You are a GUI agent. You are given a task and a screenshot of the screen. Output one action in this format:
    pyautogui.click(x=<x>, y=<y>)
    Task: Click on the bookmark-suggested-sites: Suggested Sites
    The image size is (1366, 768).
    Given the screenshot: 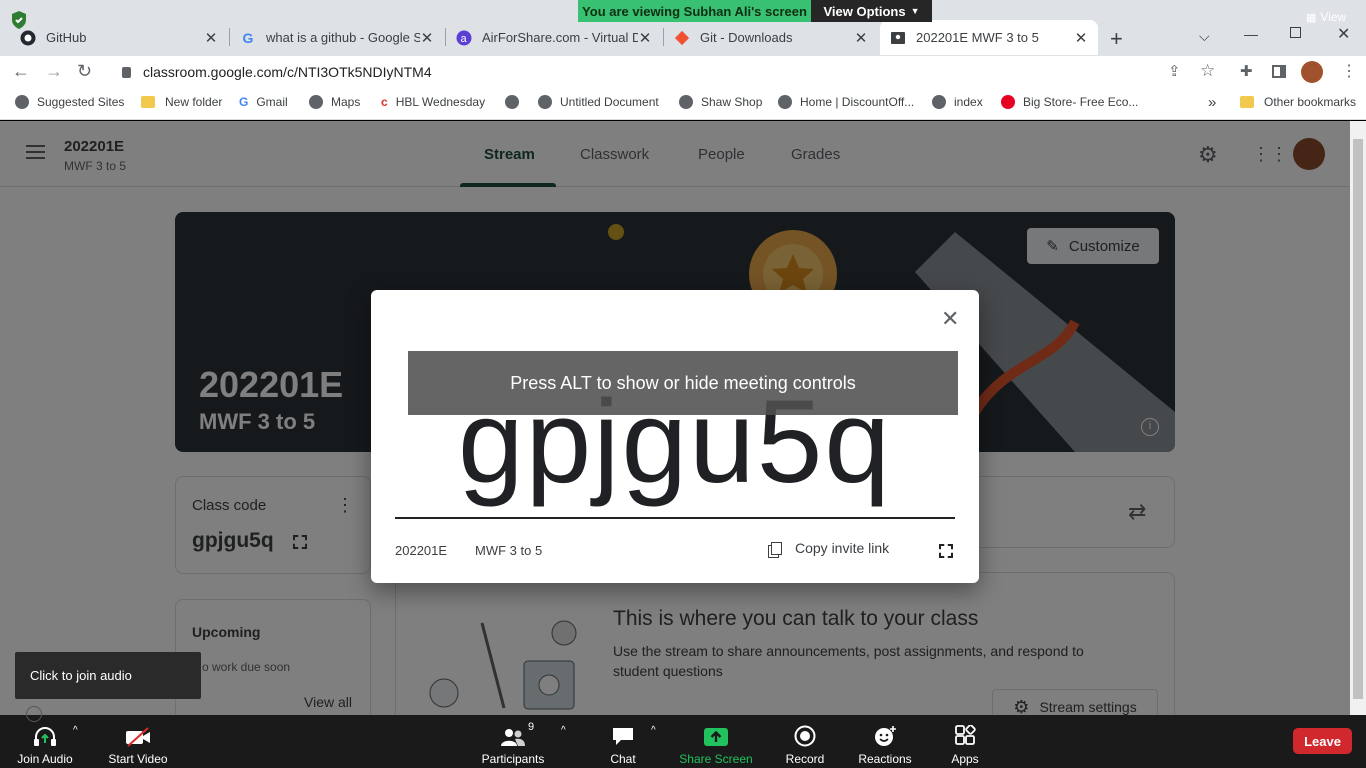 What is the action you would take?
    pyautogui.click(x=69, y=102)
    